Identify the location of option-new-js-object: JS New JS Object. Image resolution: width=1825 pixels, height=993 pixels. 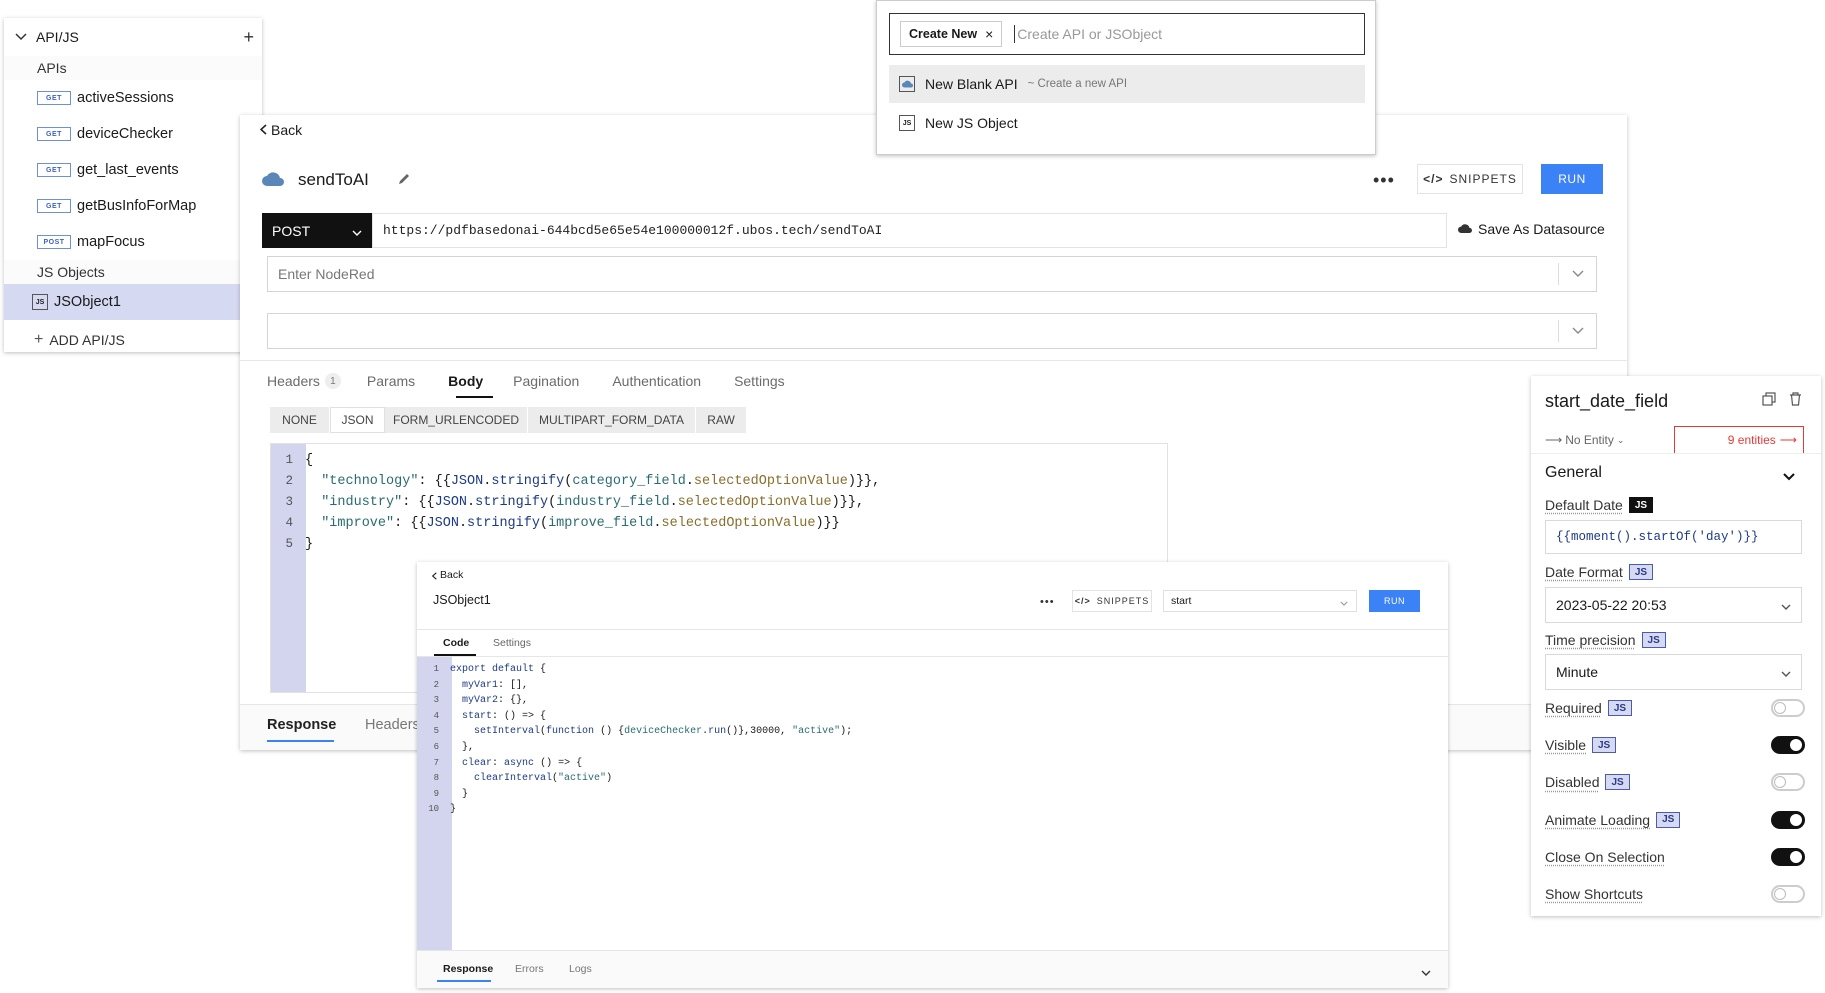
(1127, 123).